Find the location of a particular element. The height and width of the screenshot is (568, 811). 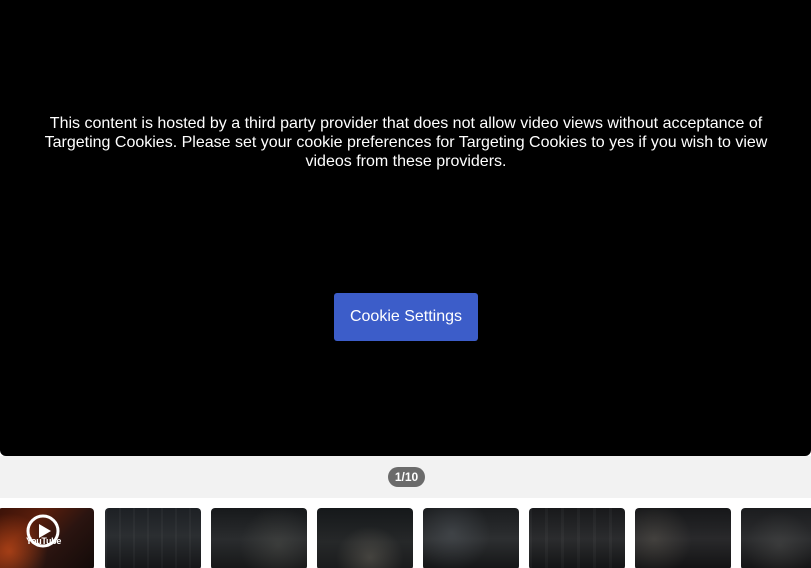

thumbnail-strip: YouTube is located at coordinates (405, 533).